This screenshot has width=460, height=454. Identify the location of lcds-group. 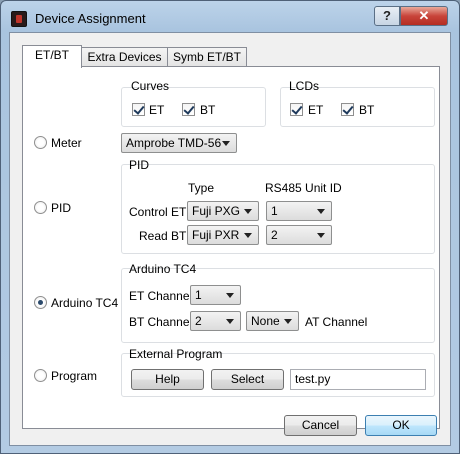
(357, 107).